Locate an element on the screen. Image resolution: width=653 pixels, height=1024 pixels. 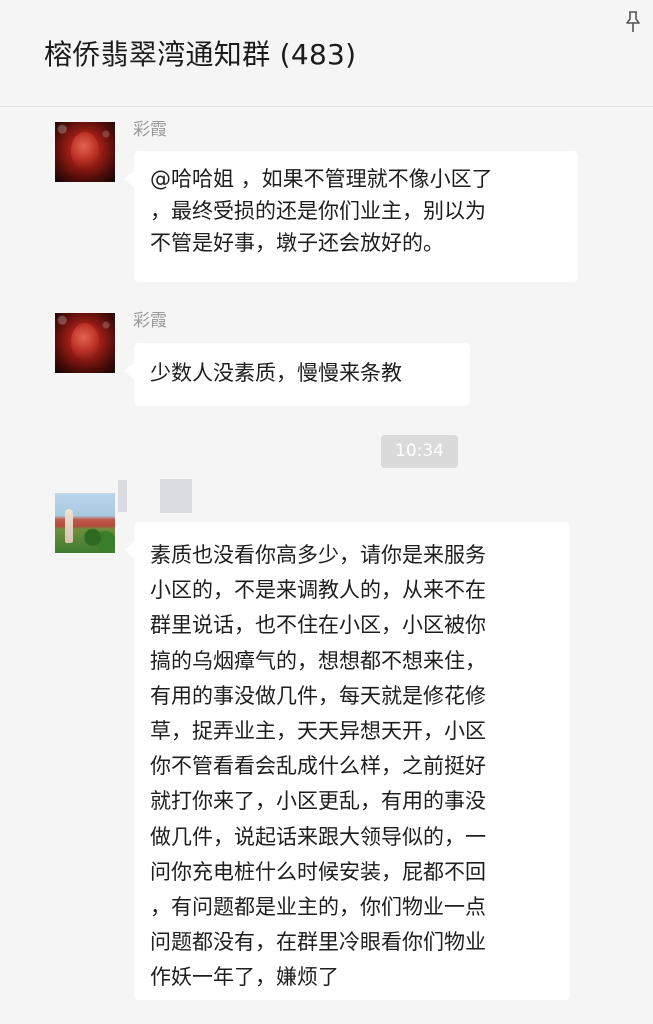
message-line: 做几件，说起话来跟大领导似的，一 is located at coordinates (318, 836).